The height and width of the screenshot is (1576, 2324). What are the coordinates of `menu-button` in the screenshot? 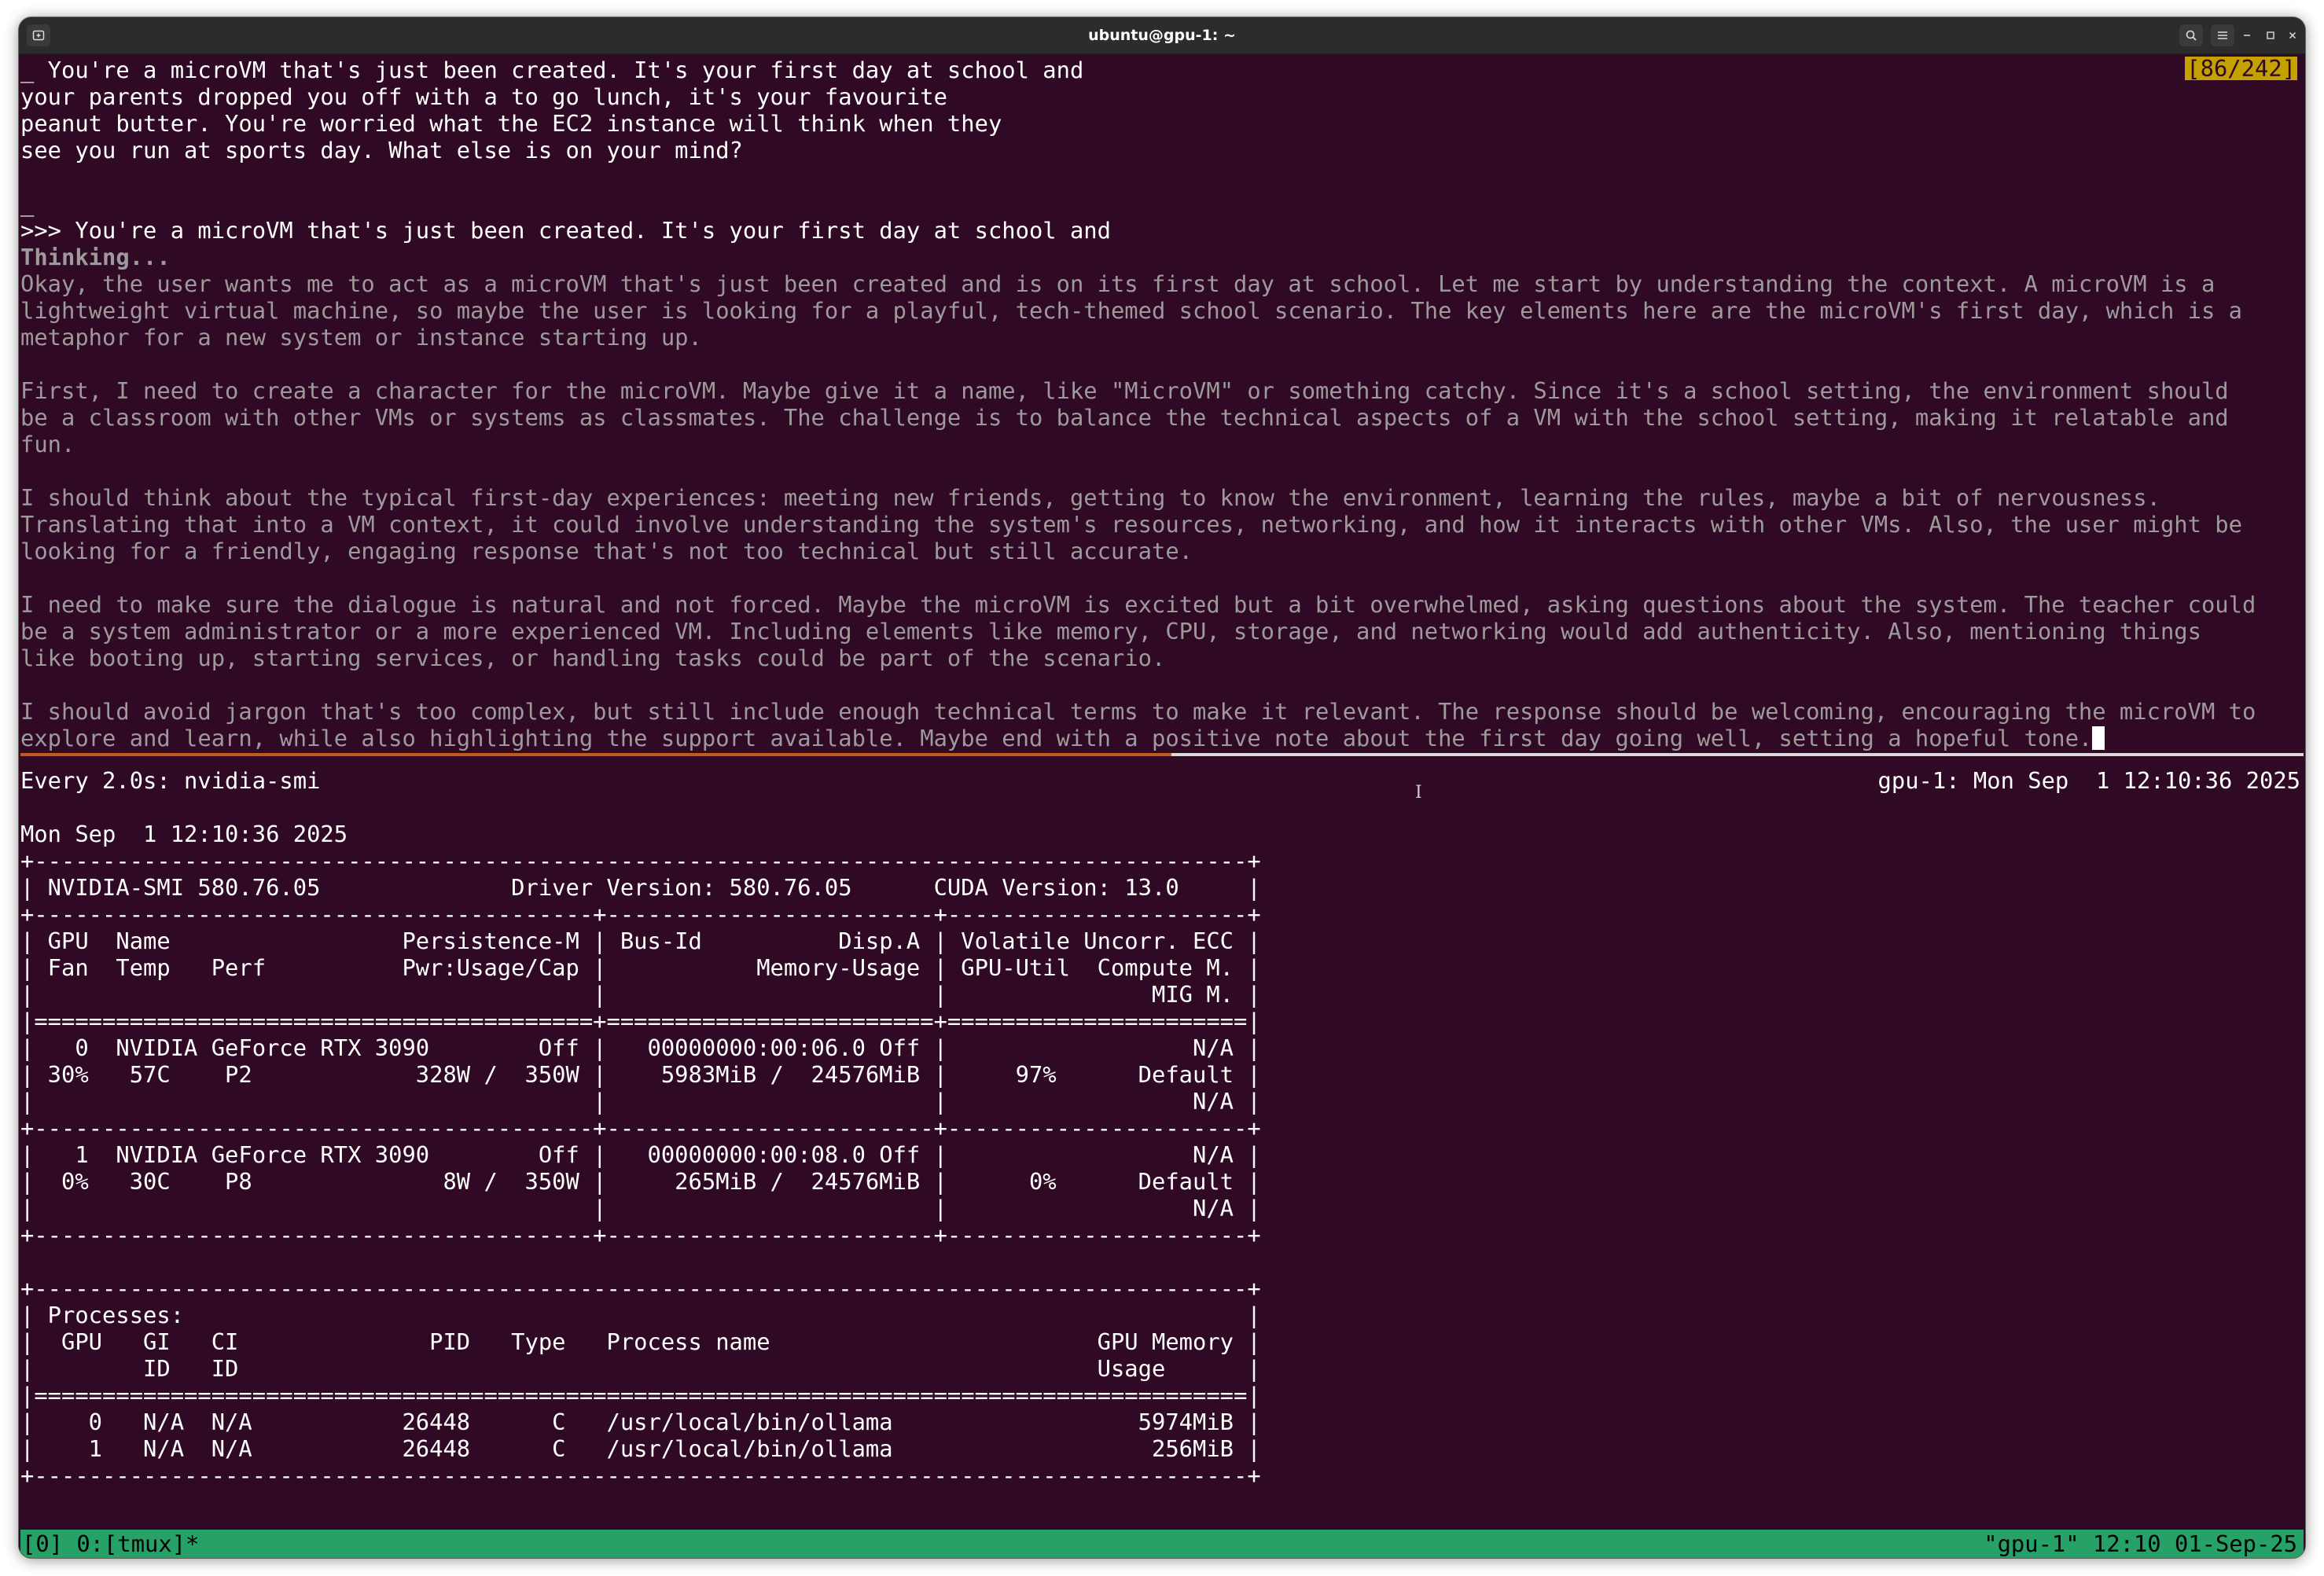 It's located at (2222, 35).